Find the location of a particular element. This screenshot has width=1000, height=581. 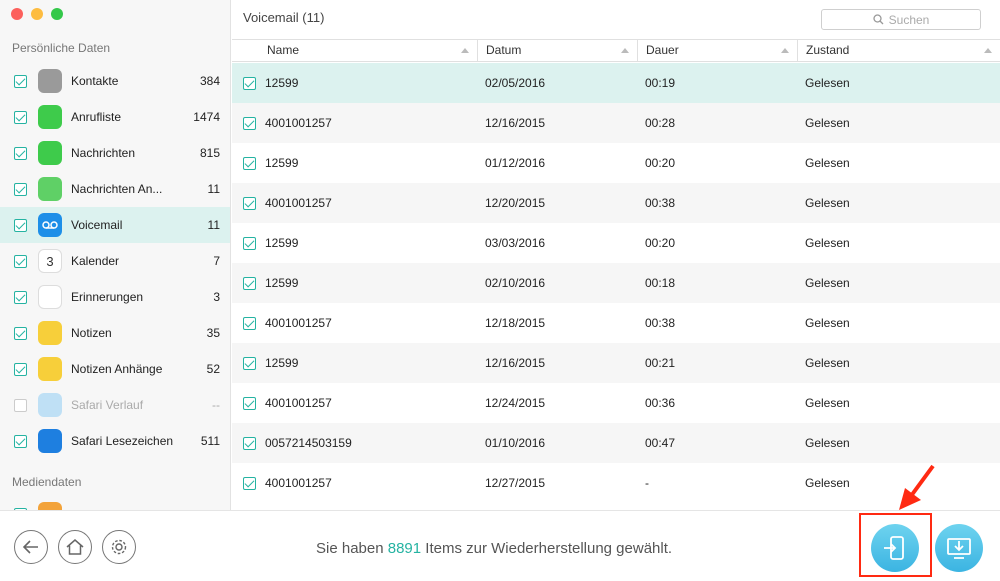

table-row: 12599 03/03/2016 00:20 Gelesen is located at coordinates (616, 243).